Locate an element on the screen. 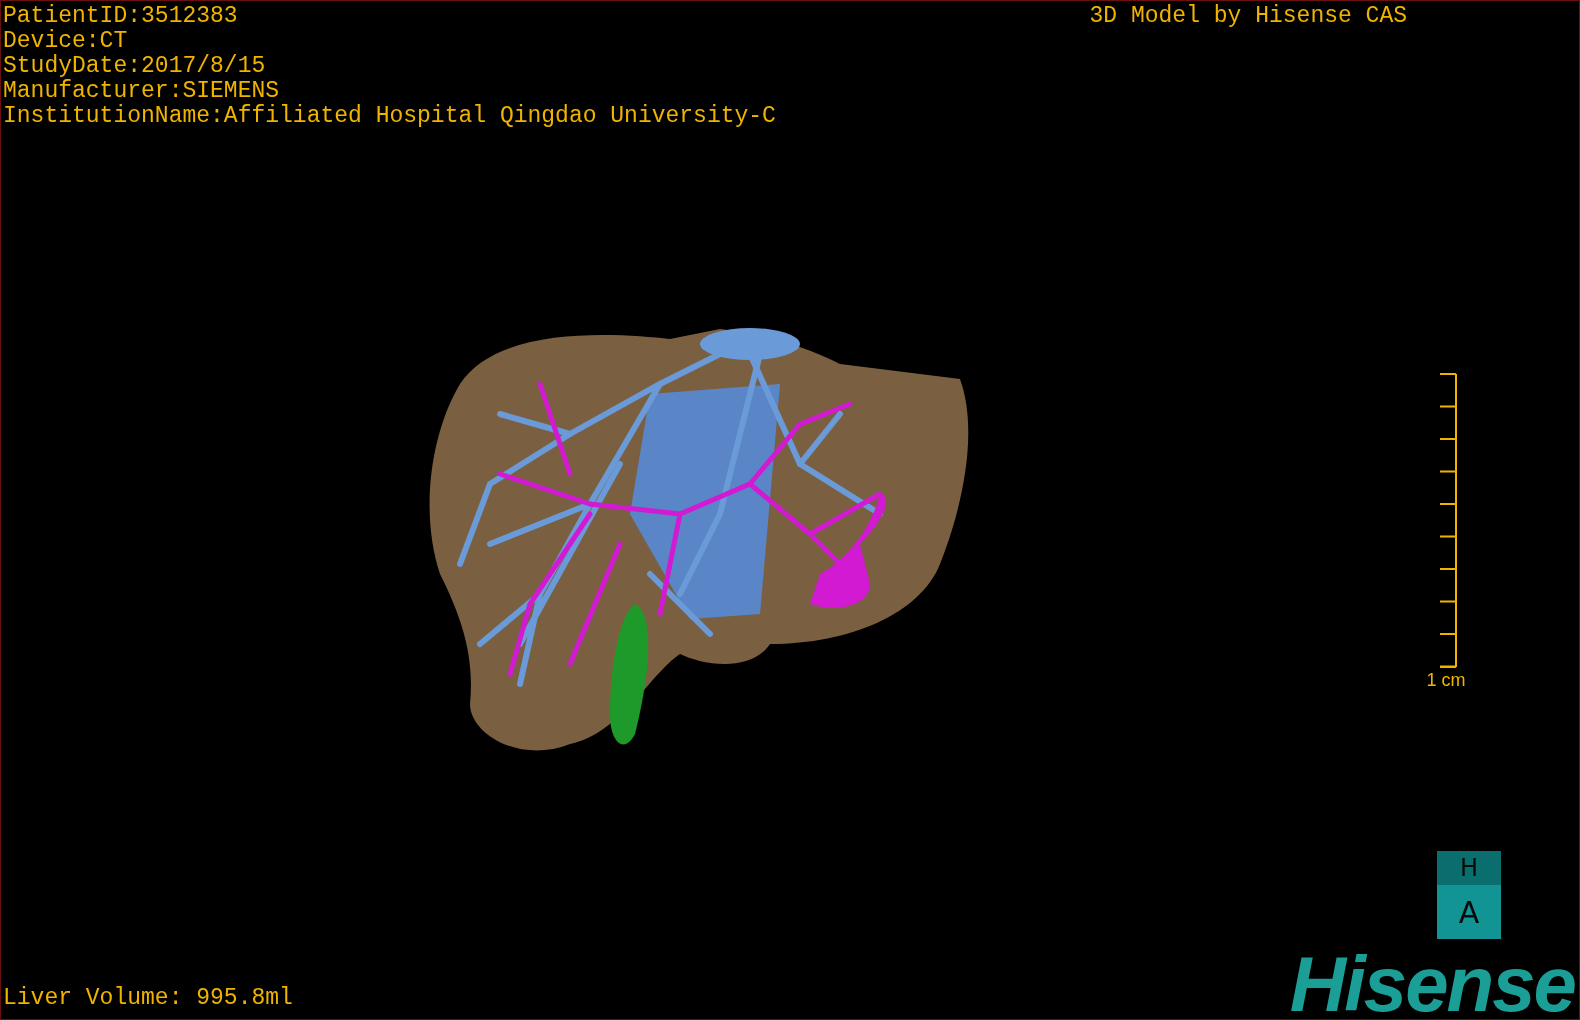 The height and width of the screenshot is (1020, 1580). model-title: 3D Model by Hisense CAS is located at coordinates (1248, 17).